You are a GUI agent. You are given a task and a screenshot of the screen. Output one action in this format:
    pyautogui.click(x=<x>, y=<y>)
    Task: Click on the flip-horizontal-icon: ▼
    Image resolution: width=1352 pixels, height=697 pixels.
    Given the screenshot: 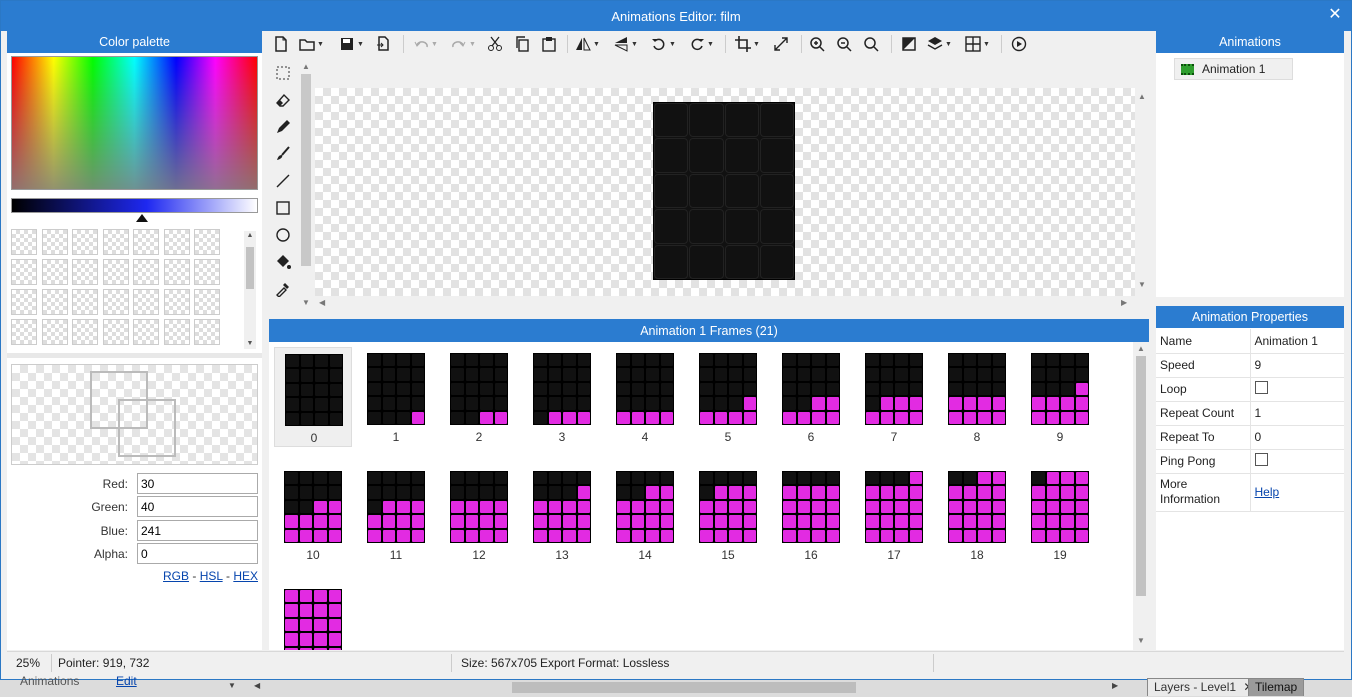 What is the action you would take?
    pyautogui.click(x=587, y=44)
    